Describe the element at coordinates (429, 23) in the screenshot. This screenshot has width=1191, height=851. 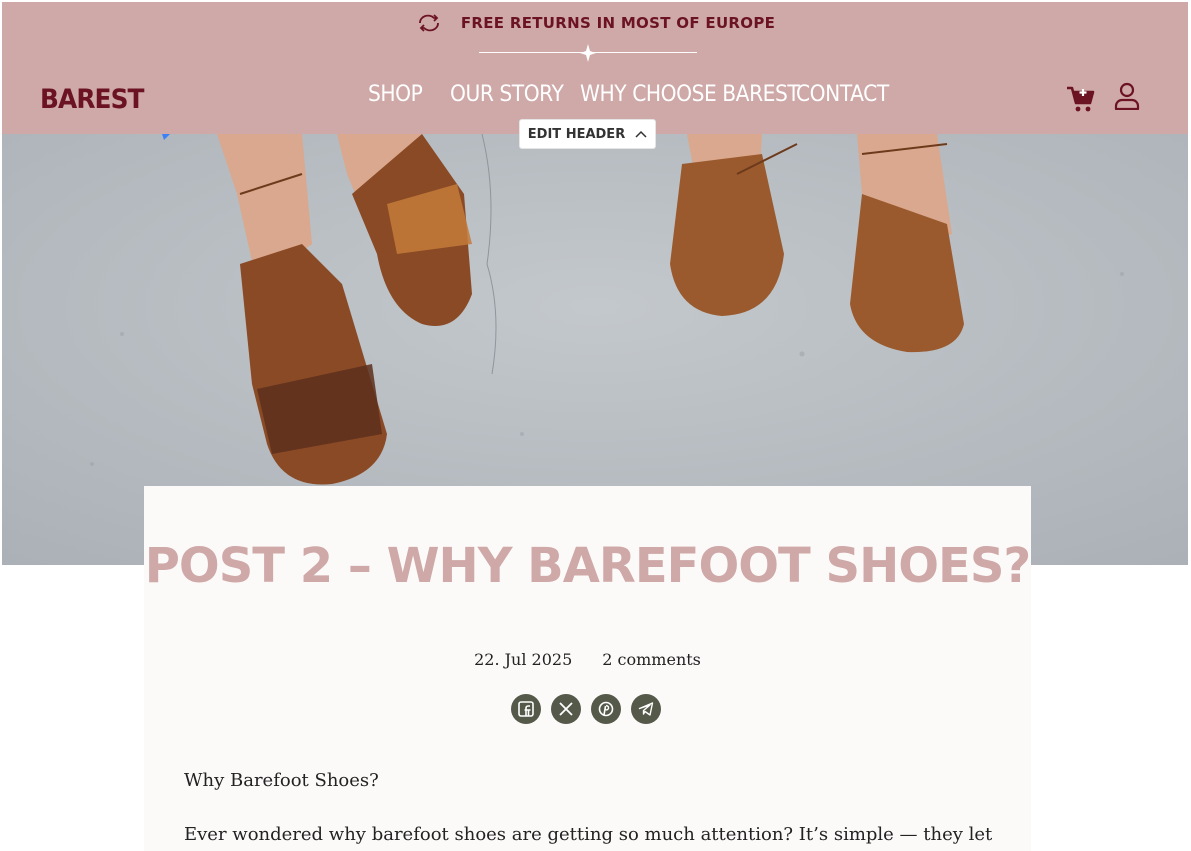
I see `returns-arrows-icon` at that location.